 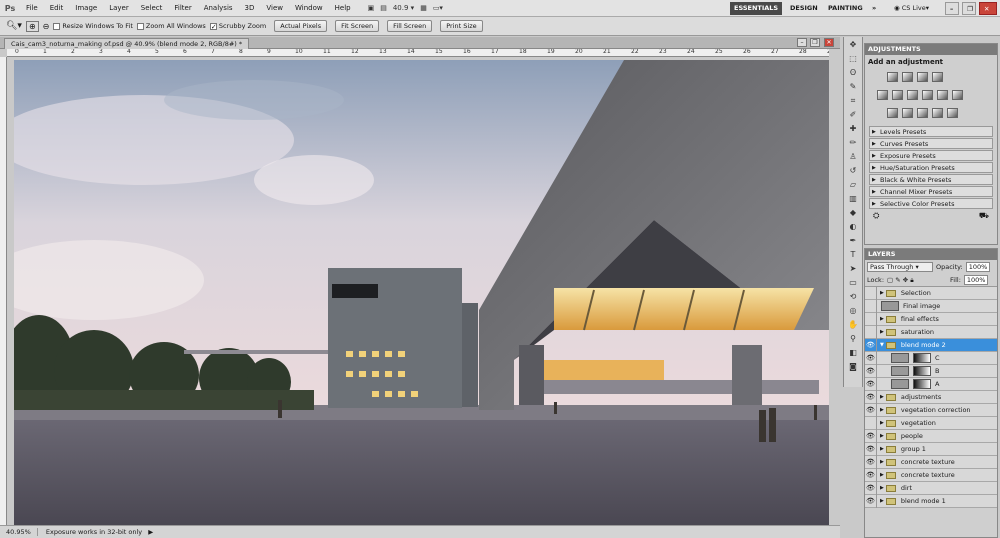 What do you see at coordinates (845, 8) in the screenshot?
I see `workspace-painting: PAINTING` at bounding box center [845, 8].